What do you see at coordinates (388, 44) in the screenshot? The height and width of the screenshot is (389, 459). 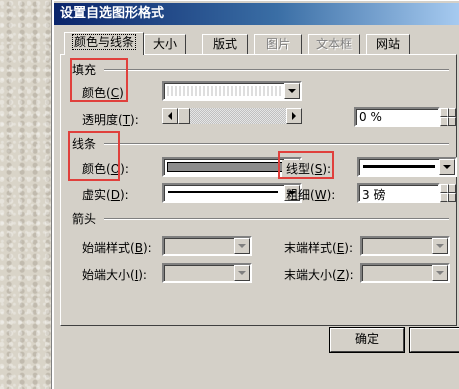 I see `tab-web: 网站` at bounding box center [388, 44].